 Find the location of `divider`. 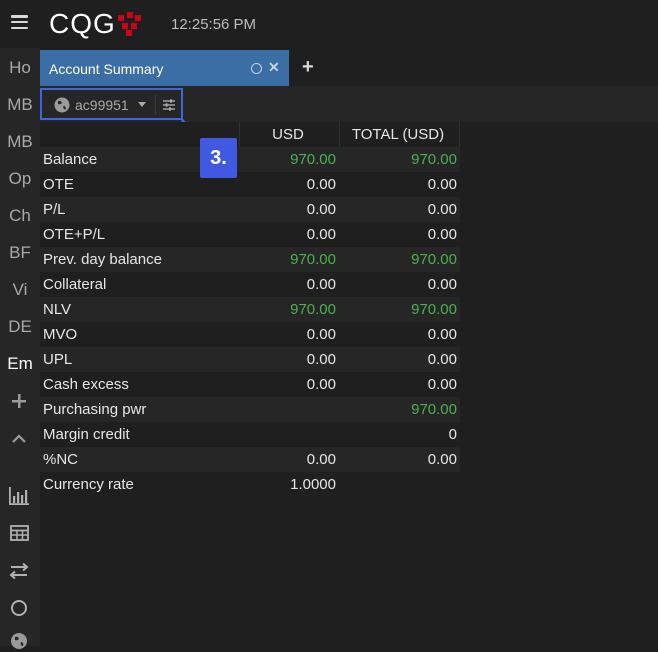

divider is located at coordinates (155, 105).